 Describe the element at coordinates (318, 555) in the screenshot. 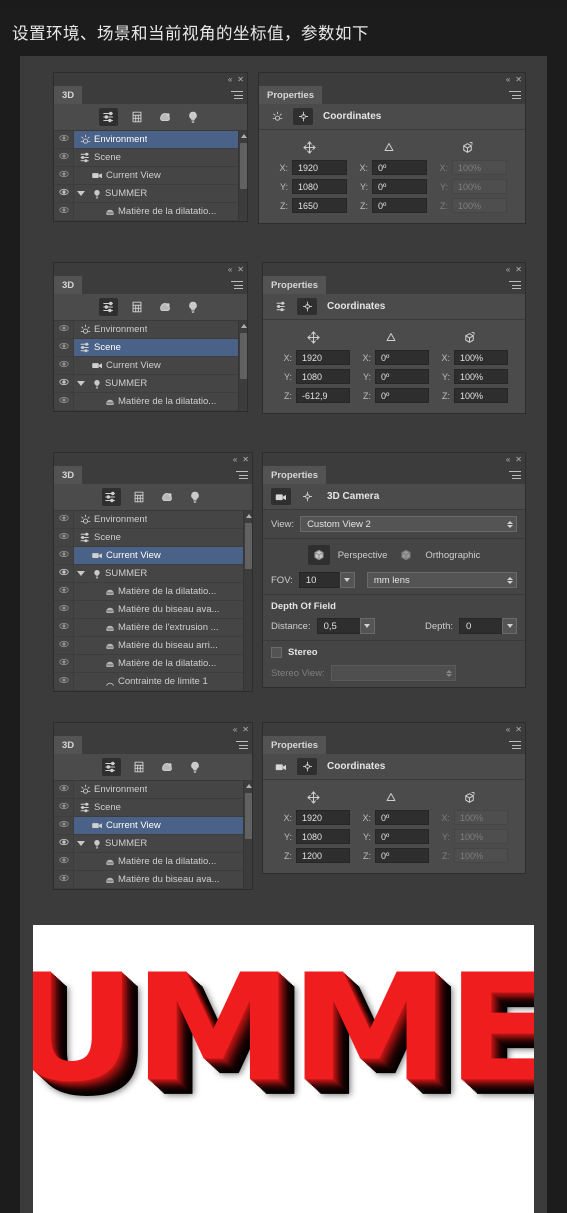

I see `perspective-button` at that location.